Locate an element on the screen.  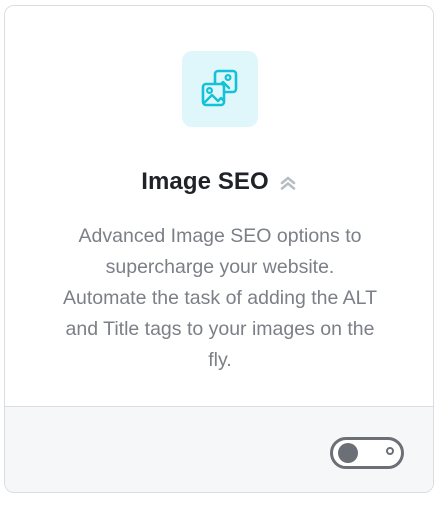
module-description-line: Automate the task of adding the ALT is located at coordinates (219, 298).